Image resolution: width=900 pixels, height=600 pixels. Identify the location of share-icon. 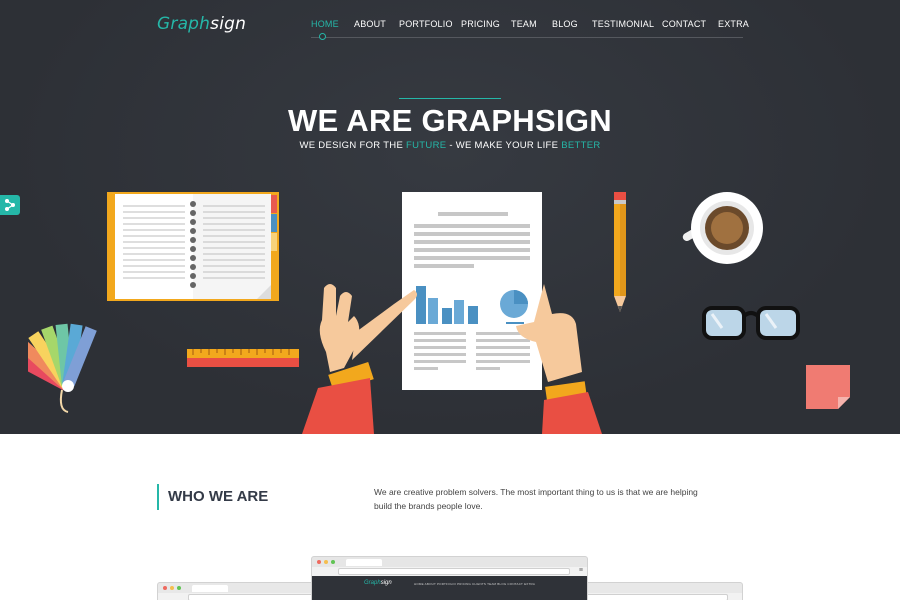
(10, 205).